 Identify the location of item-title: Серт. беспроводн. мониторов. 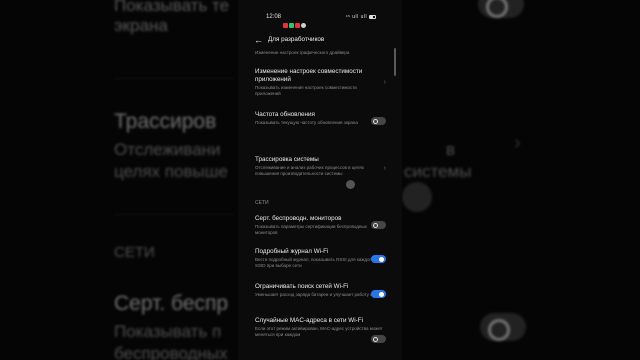
(298, 218).